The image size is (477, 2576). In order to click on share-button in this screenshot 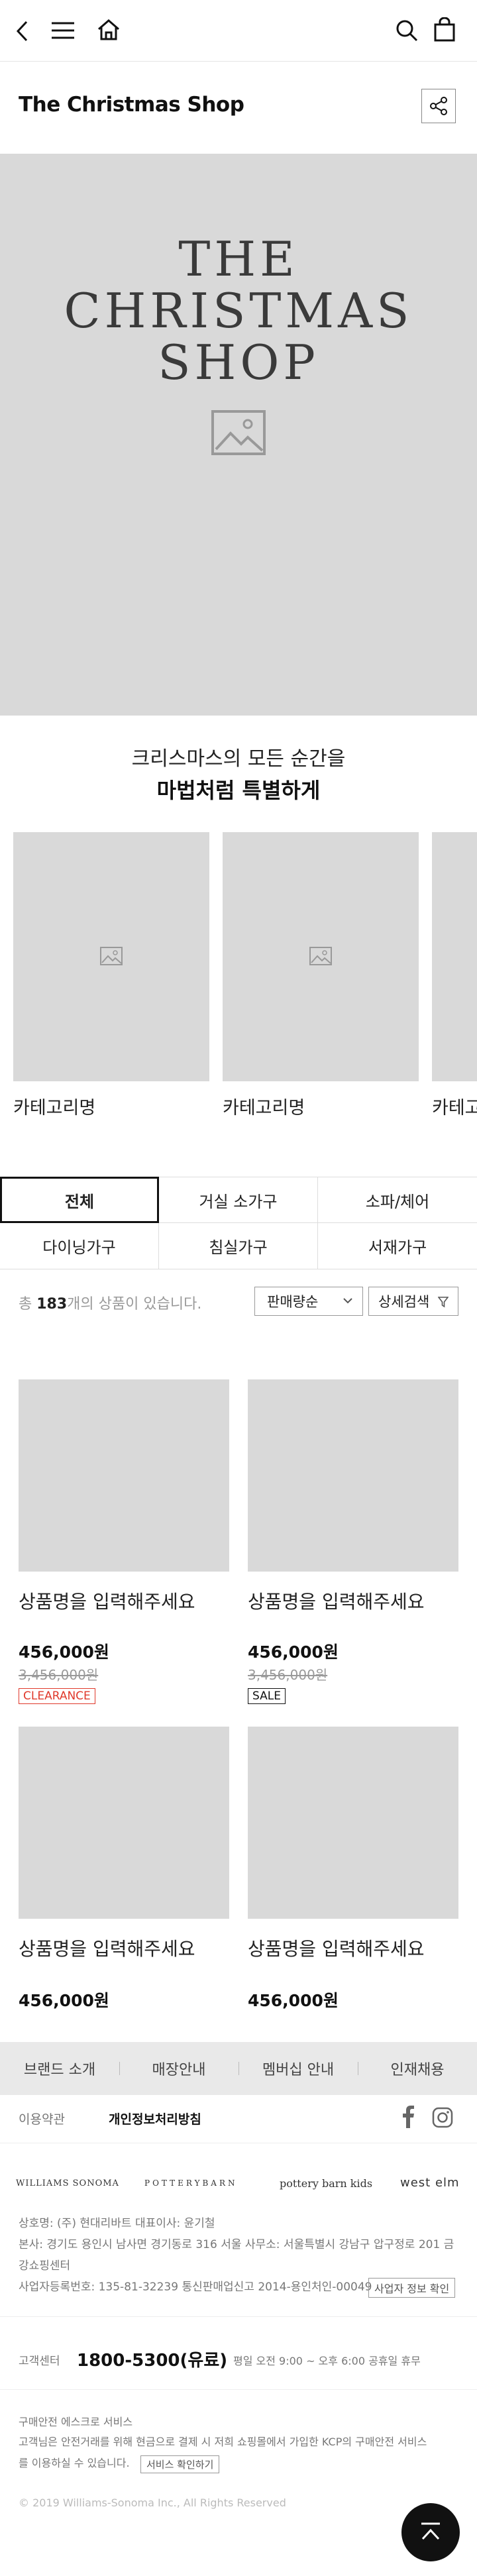, I will do `click(439, 106)`.